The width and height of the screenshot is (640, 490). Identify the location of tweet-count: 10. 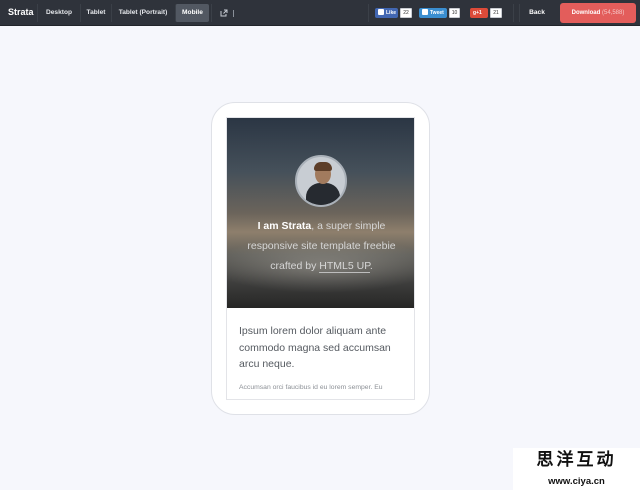
(454, 13).